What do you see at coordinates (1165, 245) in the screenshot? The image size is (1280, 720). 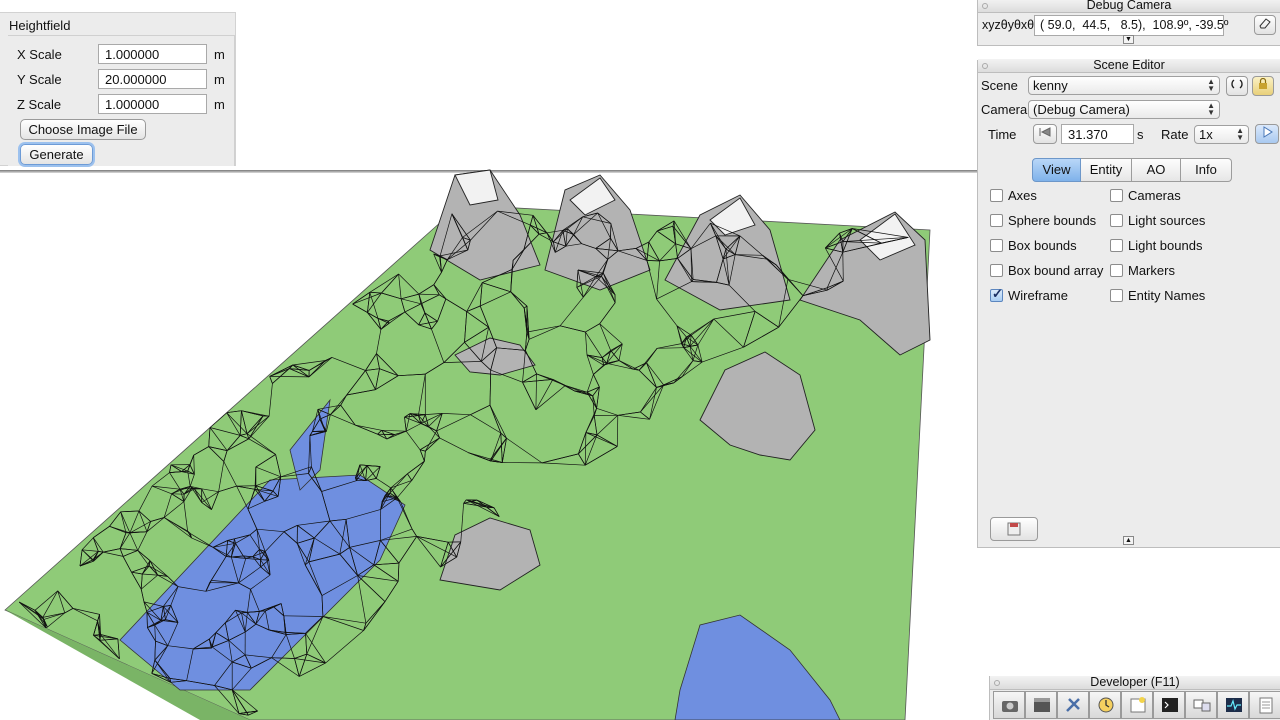 I see `light-bounds-label: Light bounds` at bounding box center [1165, 245].